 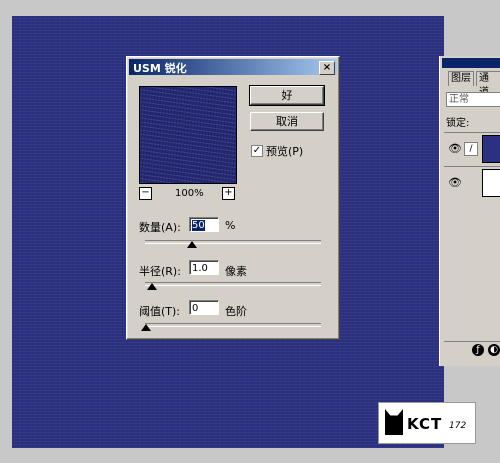 I want to click on watermark-number: 172, so click(x=458, y=426).